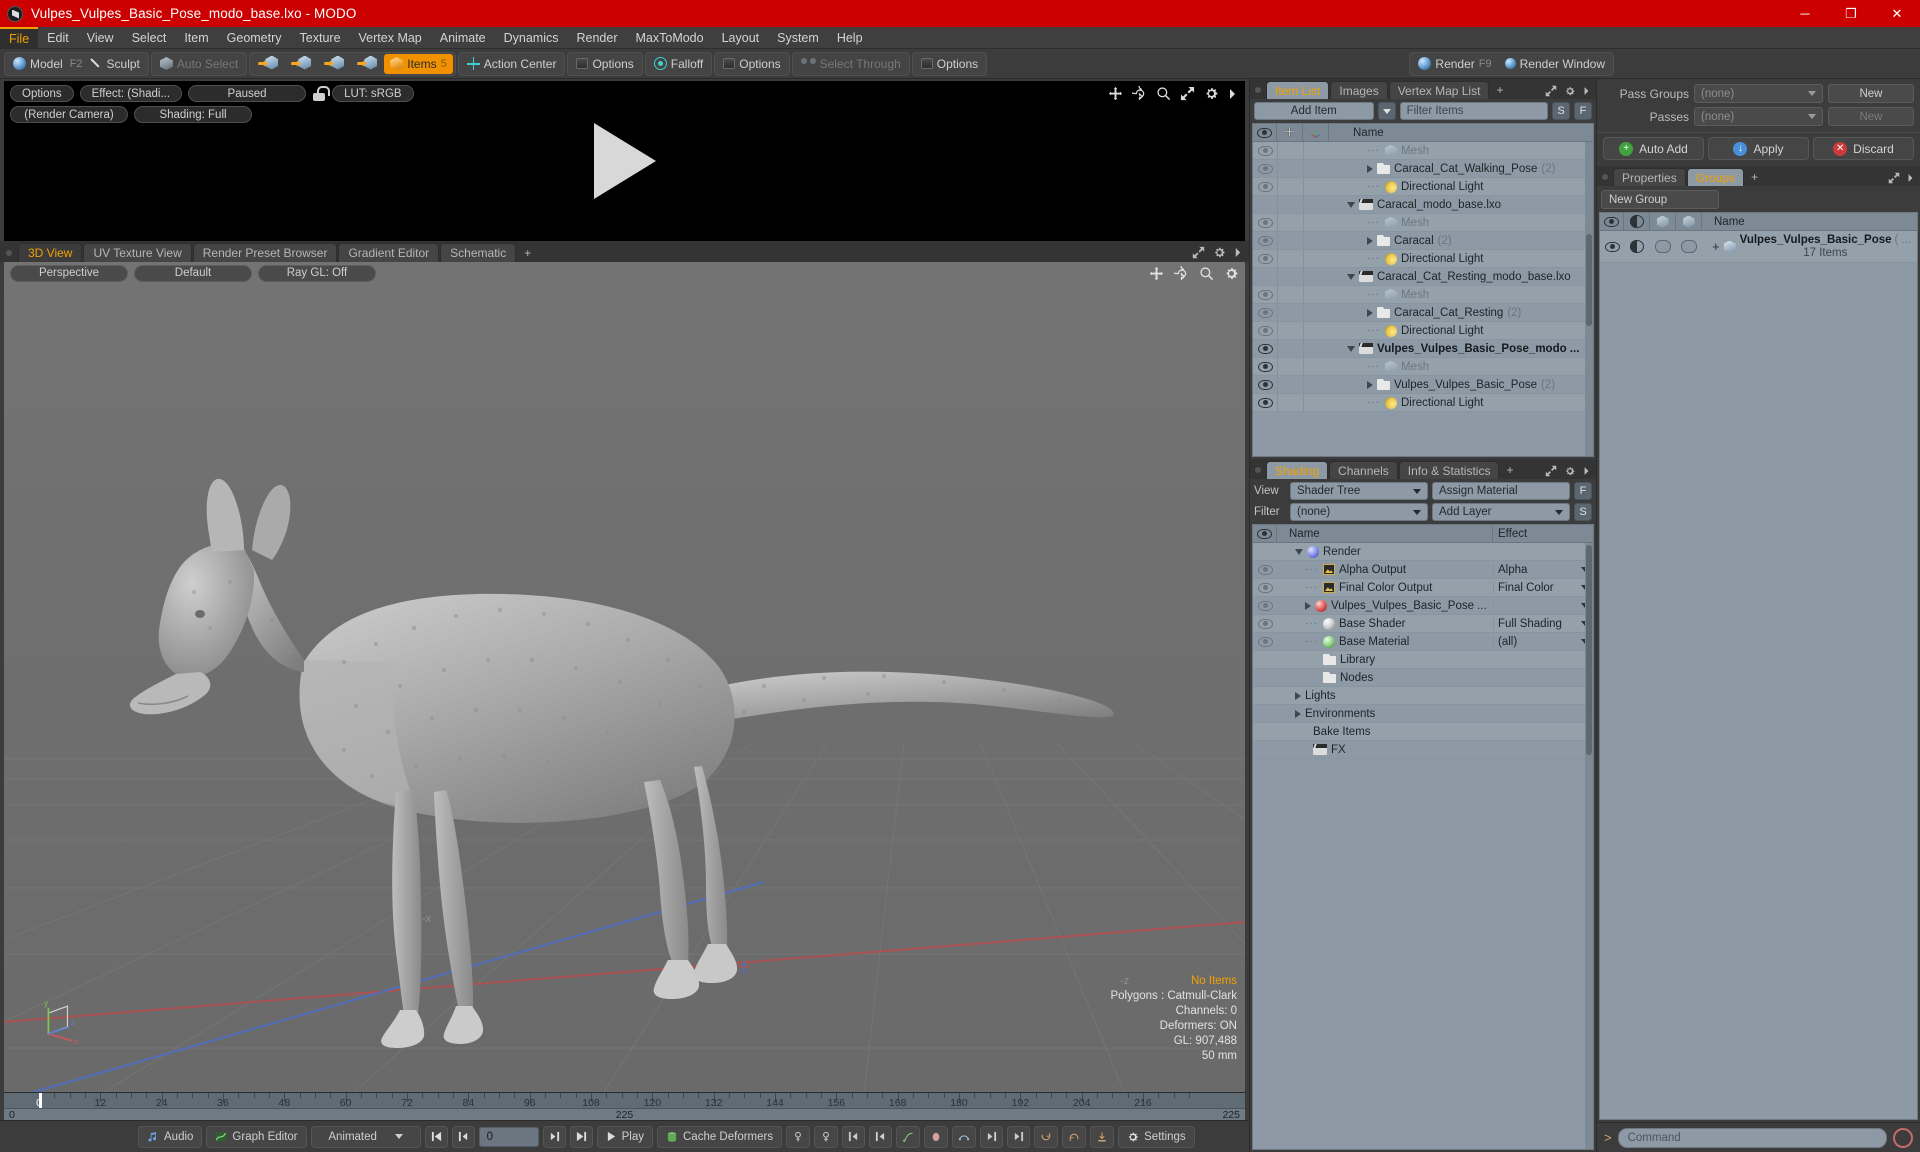 This screenshot has width=1920, height=1152. Describe the element at coordinates (334, 64) in the screenshot. I see `polygon-mode-button` at that location.